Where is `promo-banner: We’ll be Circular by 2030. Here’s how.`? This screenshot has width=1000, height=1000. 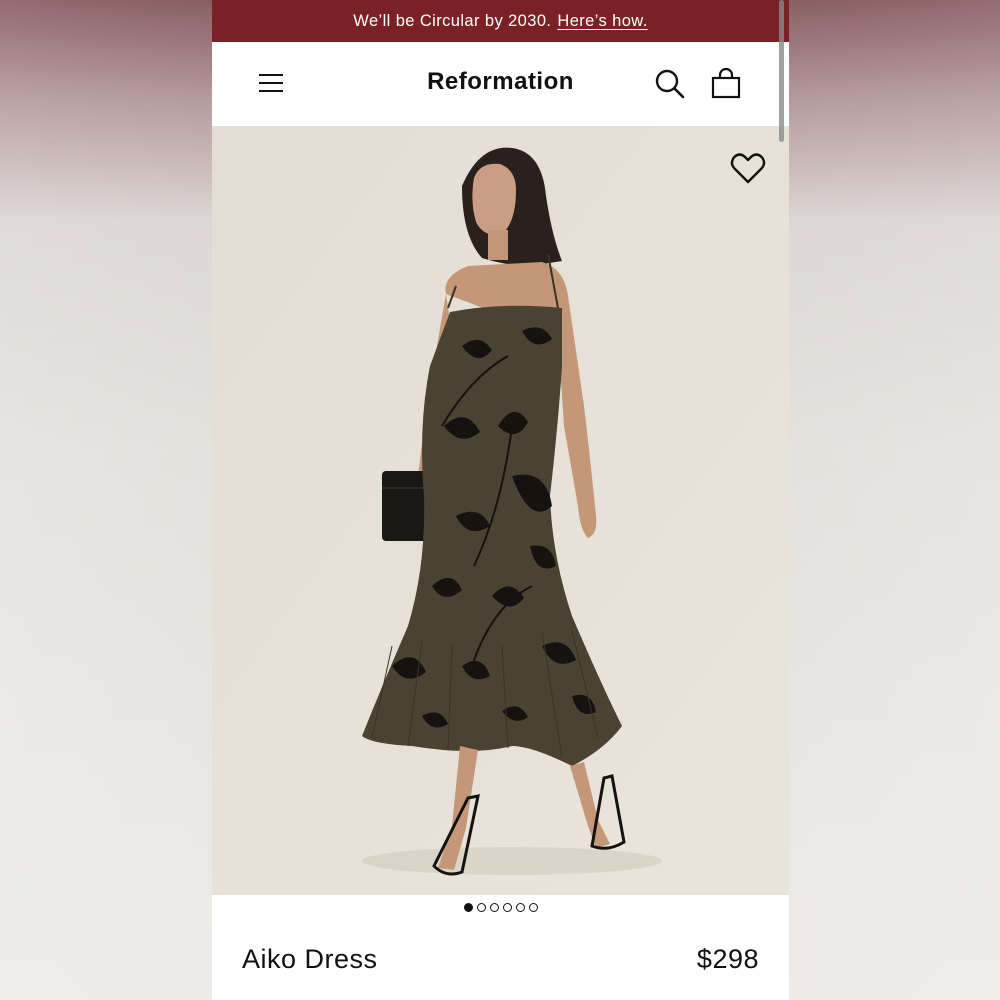
promo-banner: We’ll be Circular by 2030. Here’s how. is located at coordinates (500, 21).